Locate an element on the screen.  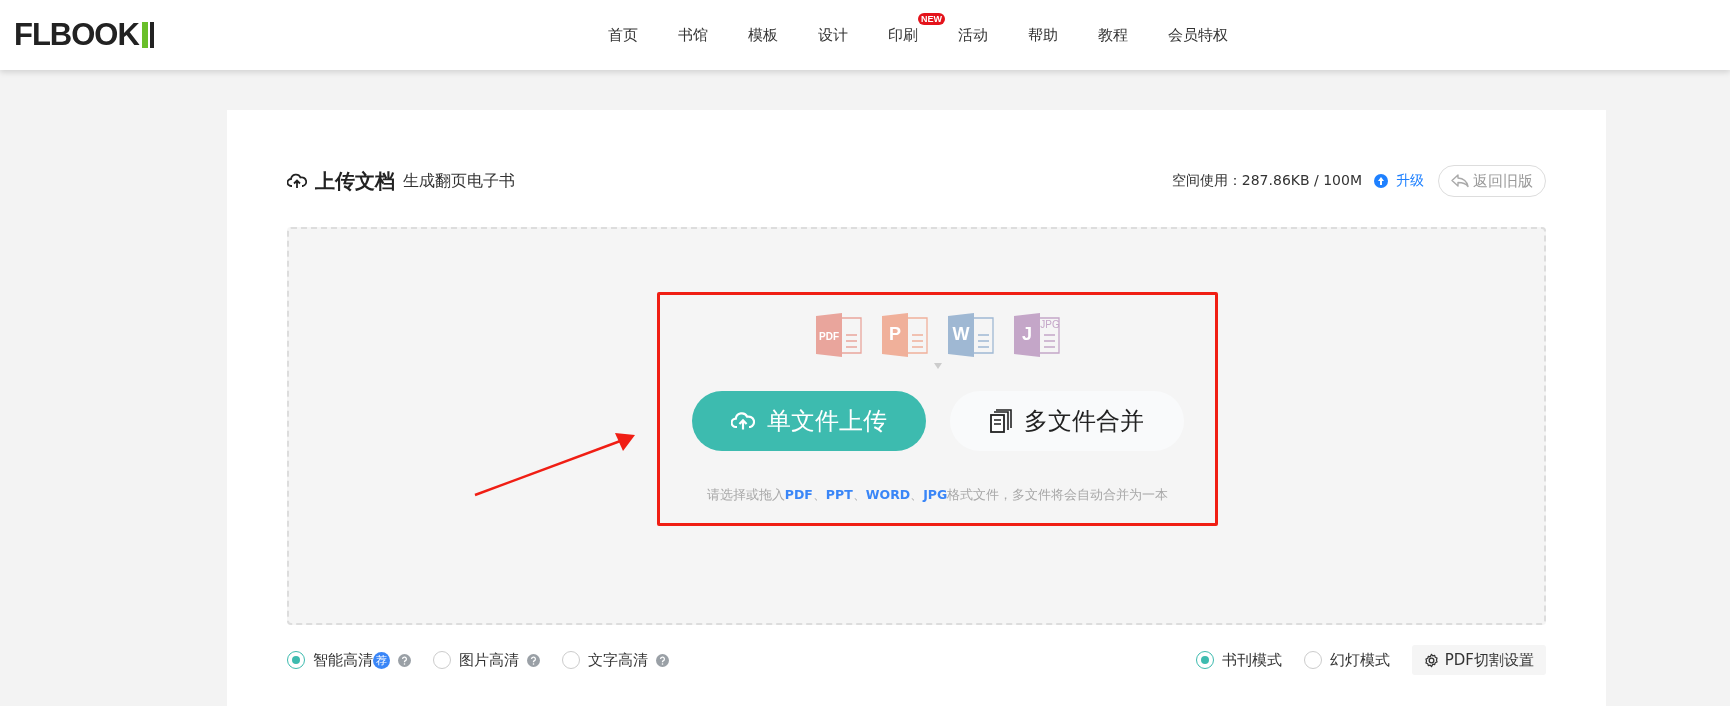
settings-icon is located at coordinates (1431, 660).